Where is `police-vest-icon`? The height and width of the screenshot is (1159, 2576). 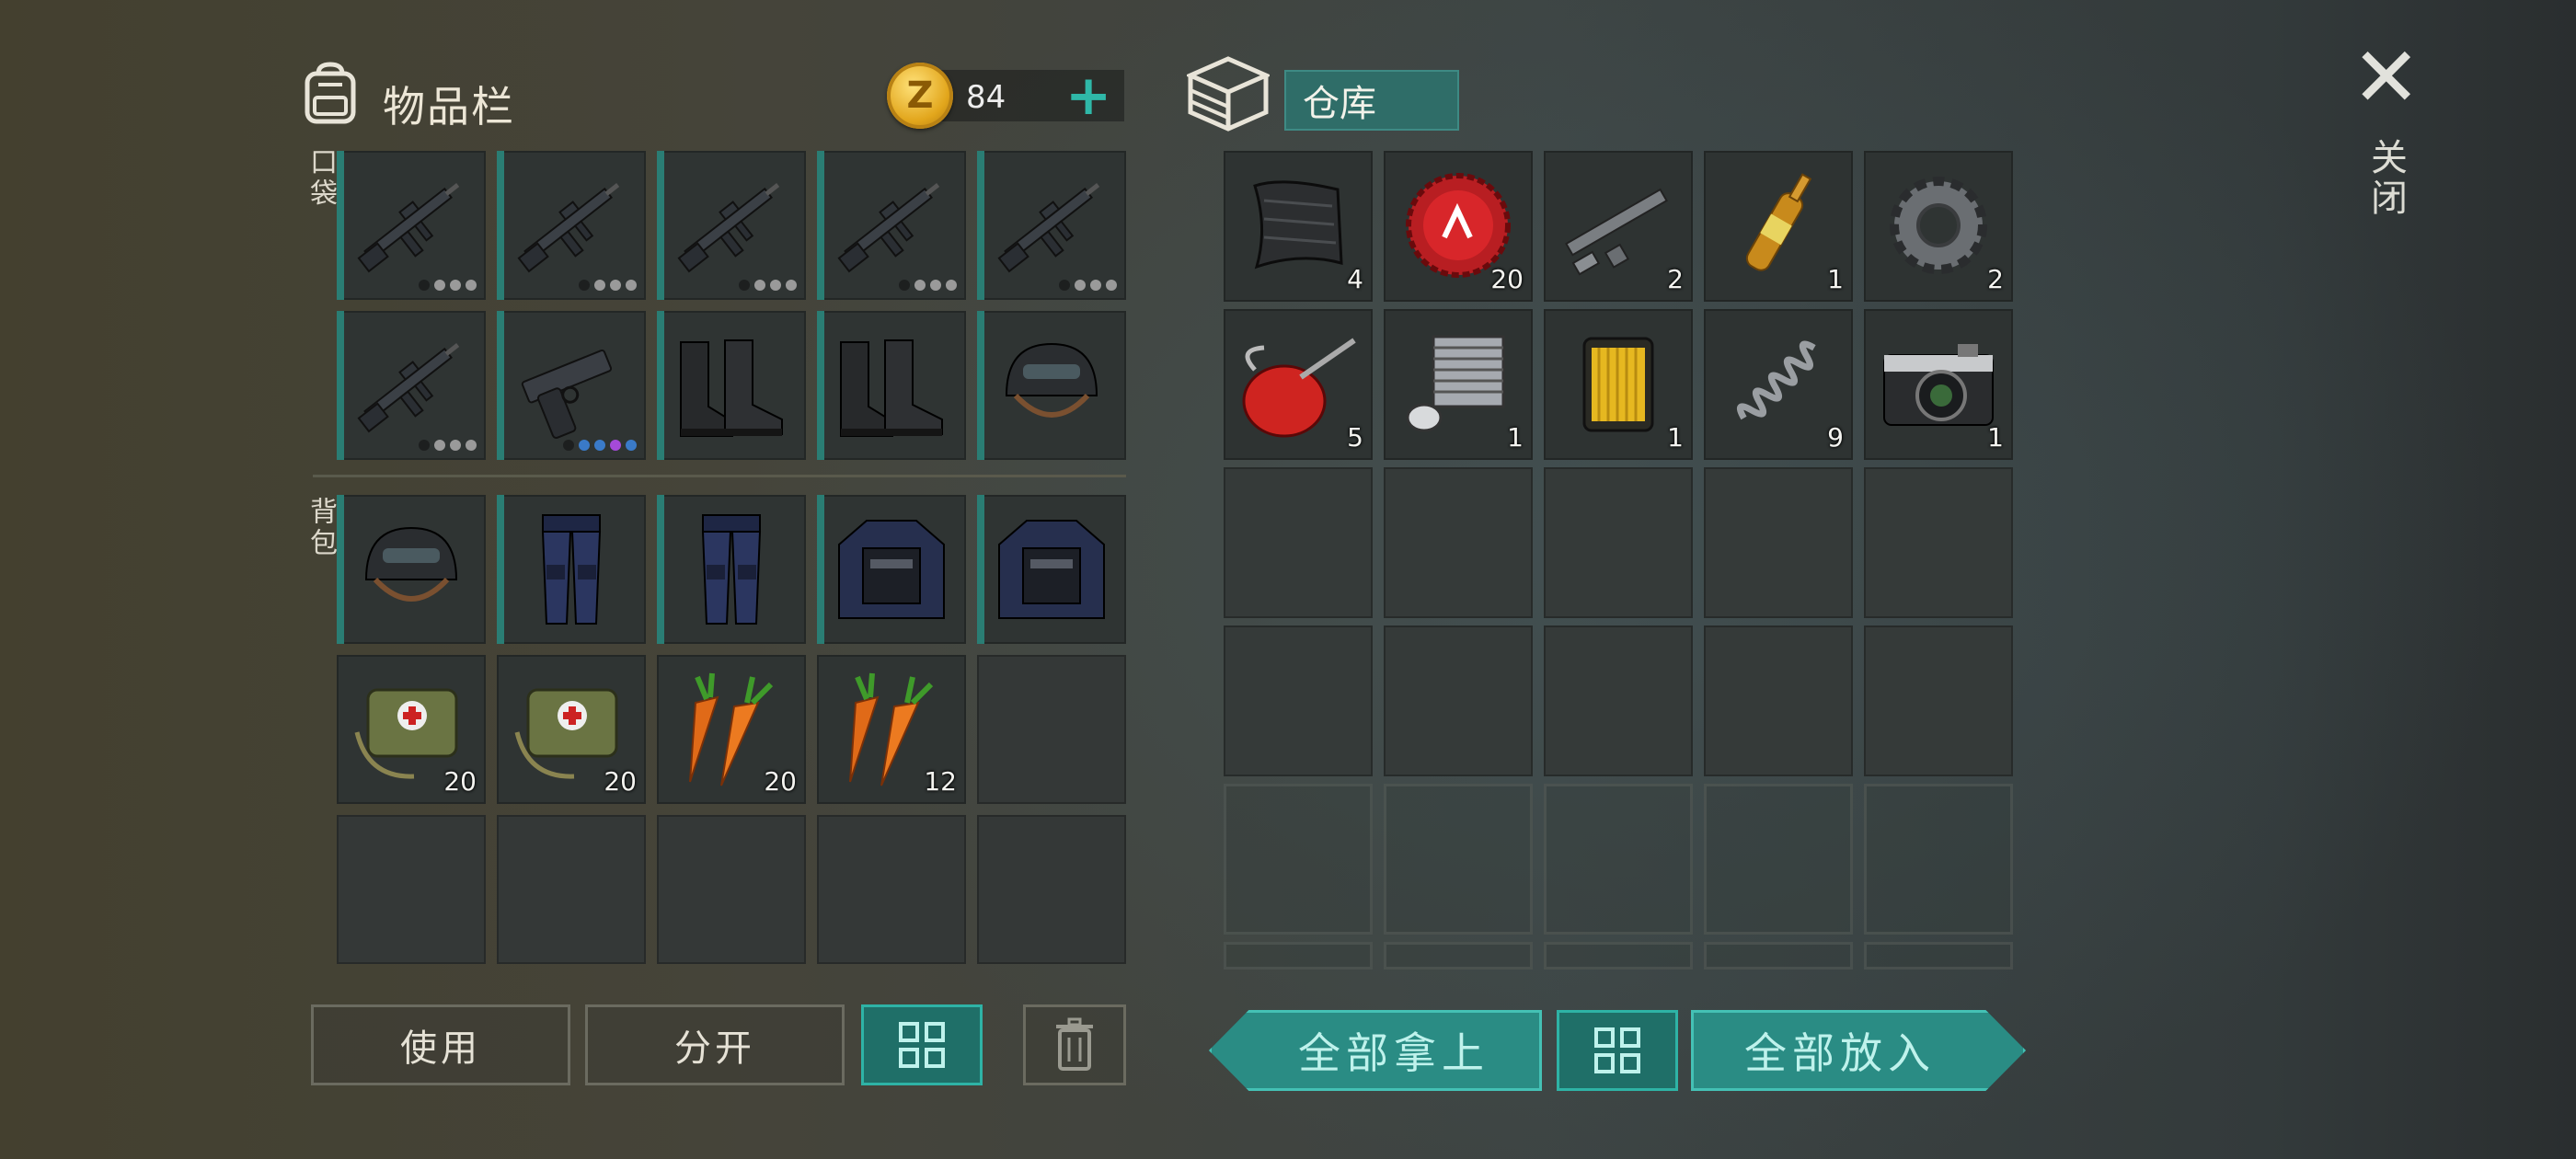
police-vest-icon is located at coordinates (891, 569).